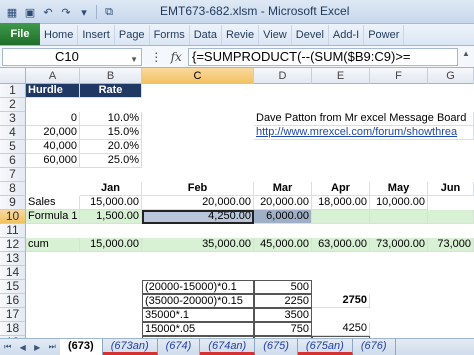  Describe the element at coordinates (111, 189) in the screenshot. I see `cell-b8: Jan` at that location.